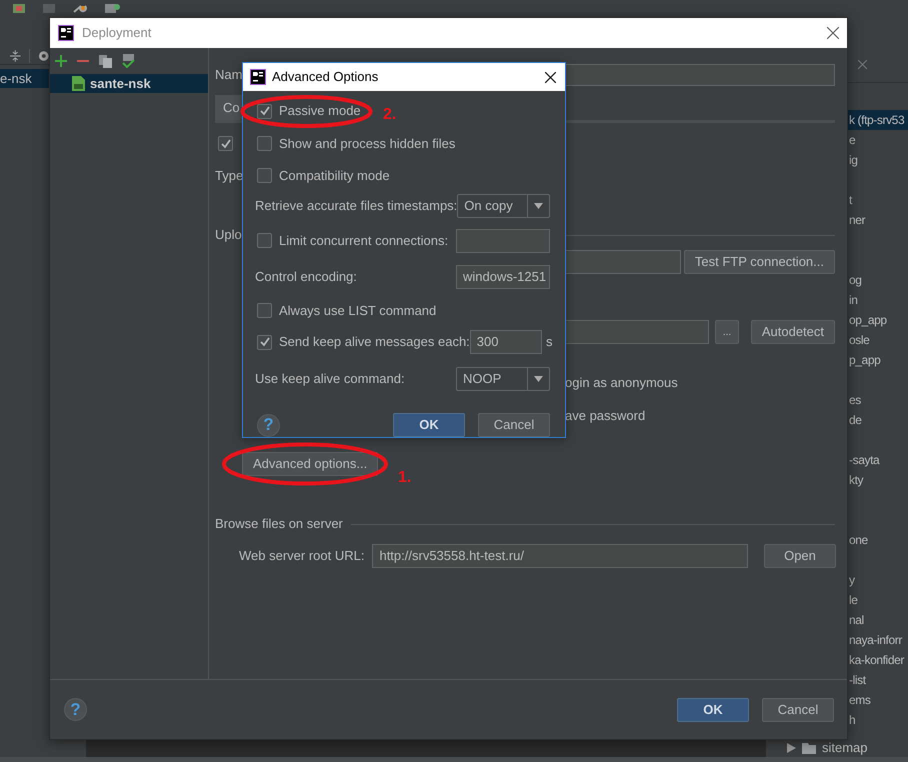 Image resolution: width=908 pixels, height=762 pixels. Describe the element at coordinates (864, 460) in the screenshot. I see `tree-item: -sayta` at that location.